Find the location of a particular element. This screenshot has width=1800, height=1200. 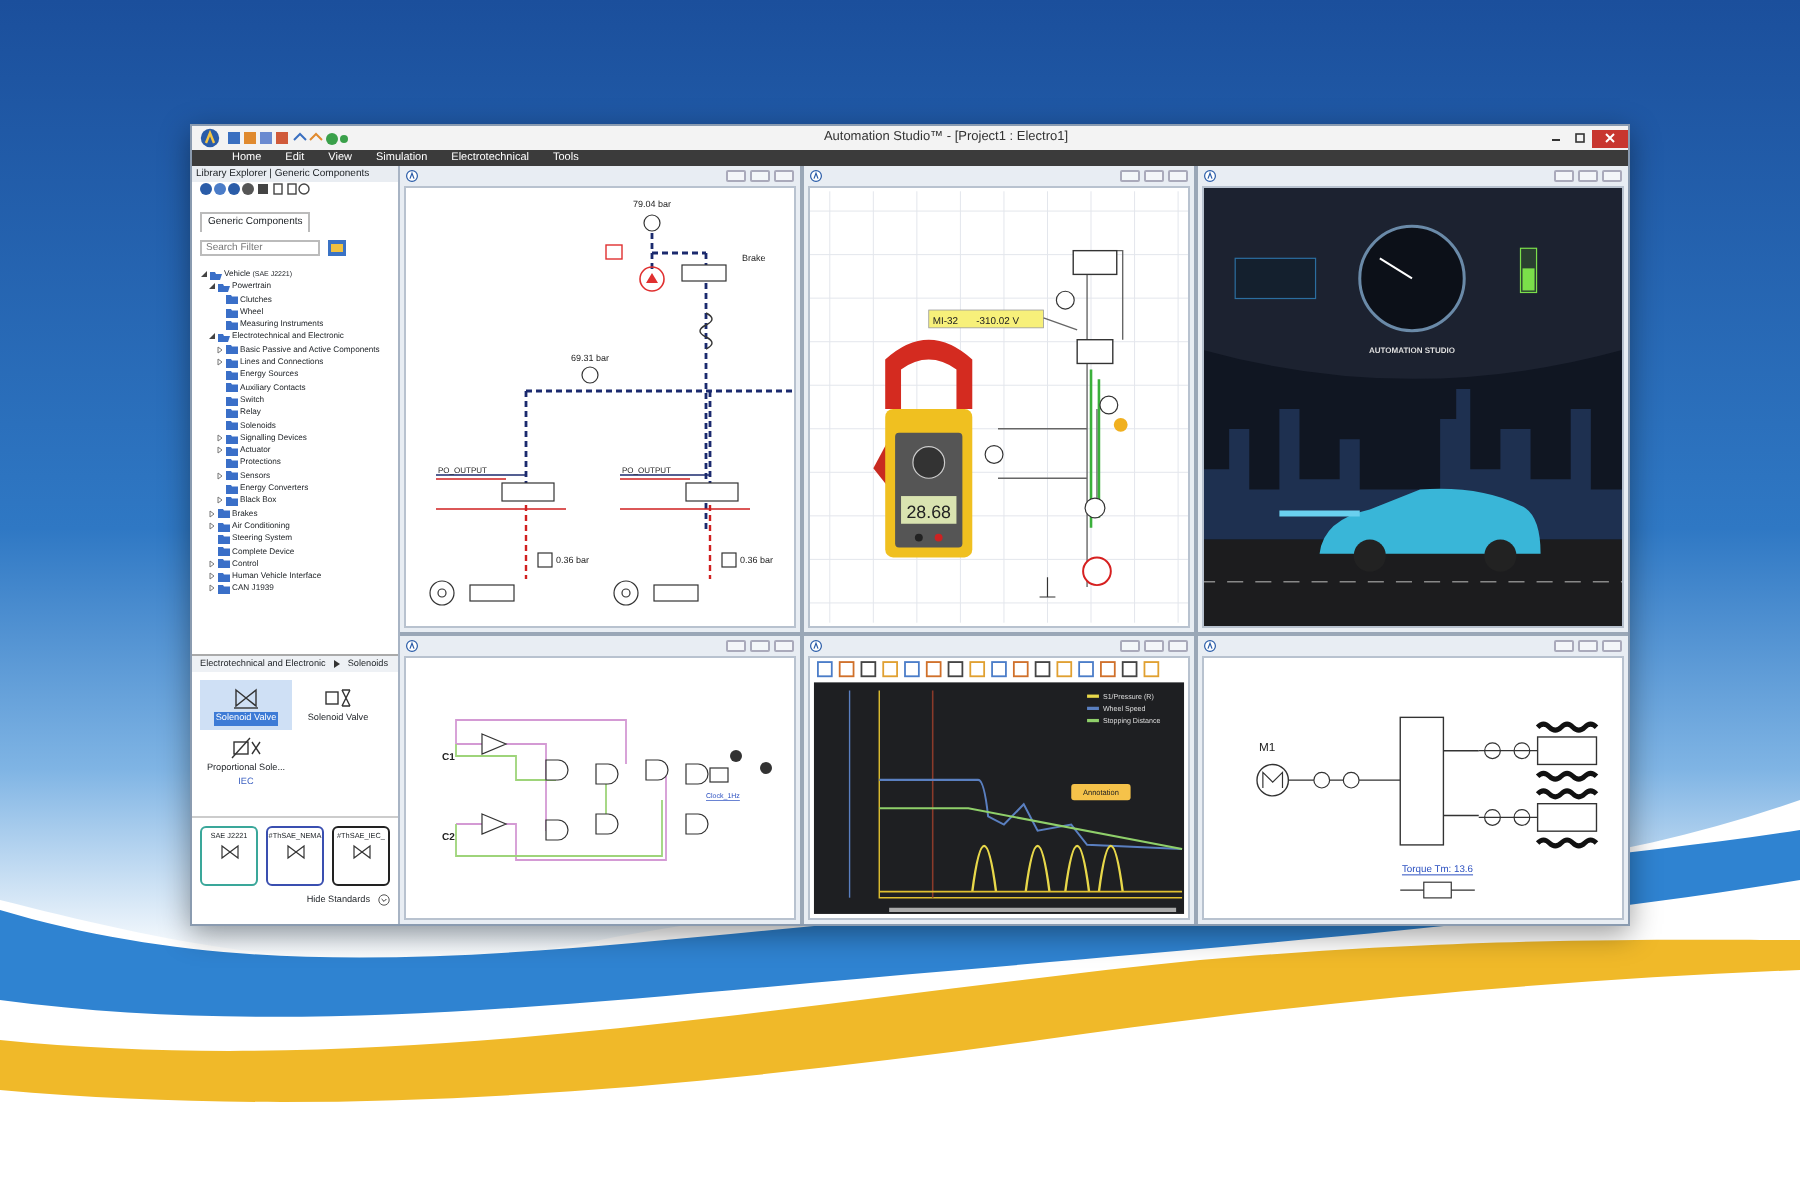

proportional-solenoid-icon is located at coordinates (246, 747).